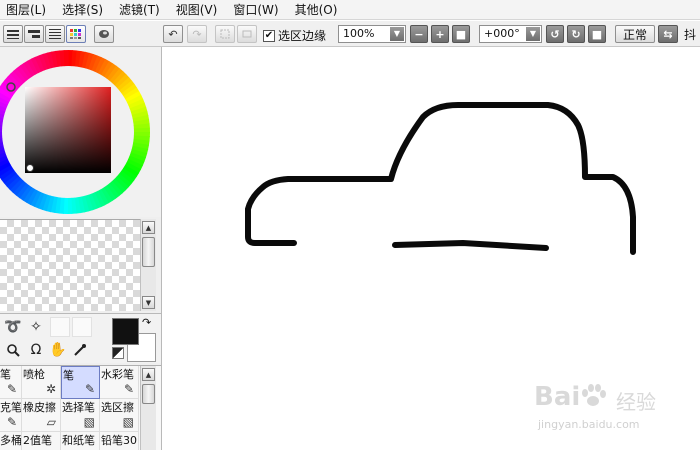 The image size is (700, 450). What do you see at coordinates (36, 327) in the screenshot?
I see `magic-wand-icon: ✧` at bounding box center [36, 327].